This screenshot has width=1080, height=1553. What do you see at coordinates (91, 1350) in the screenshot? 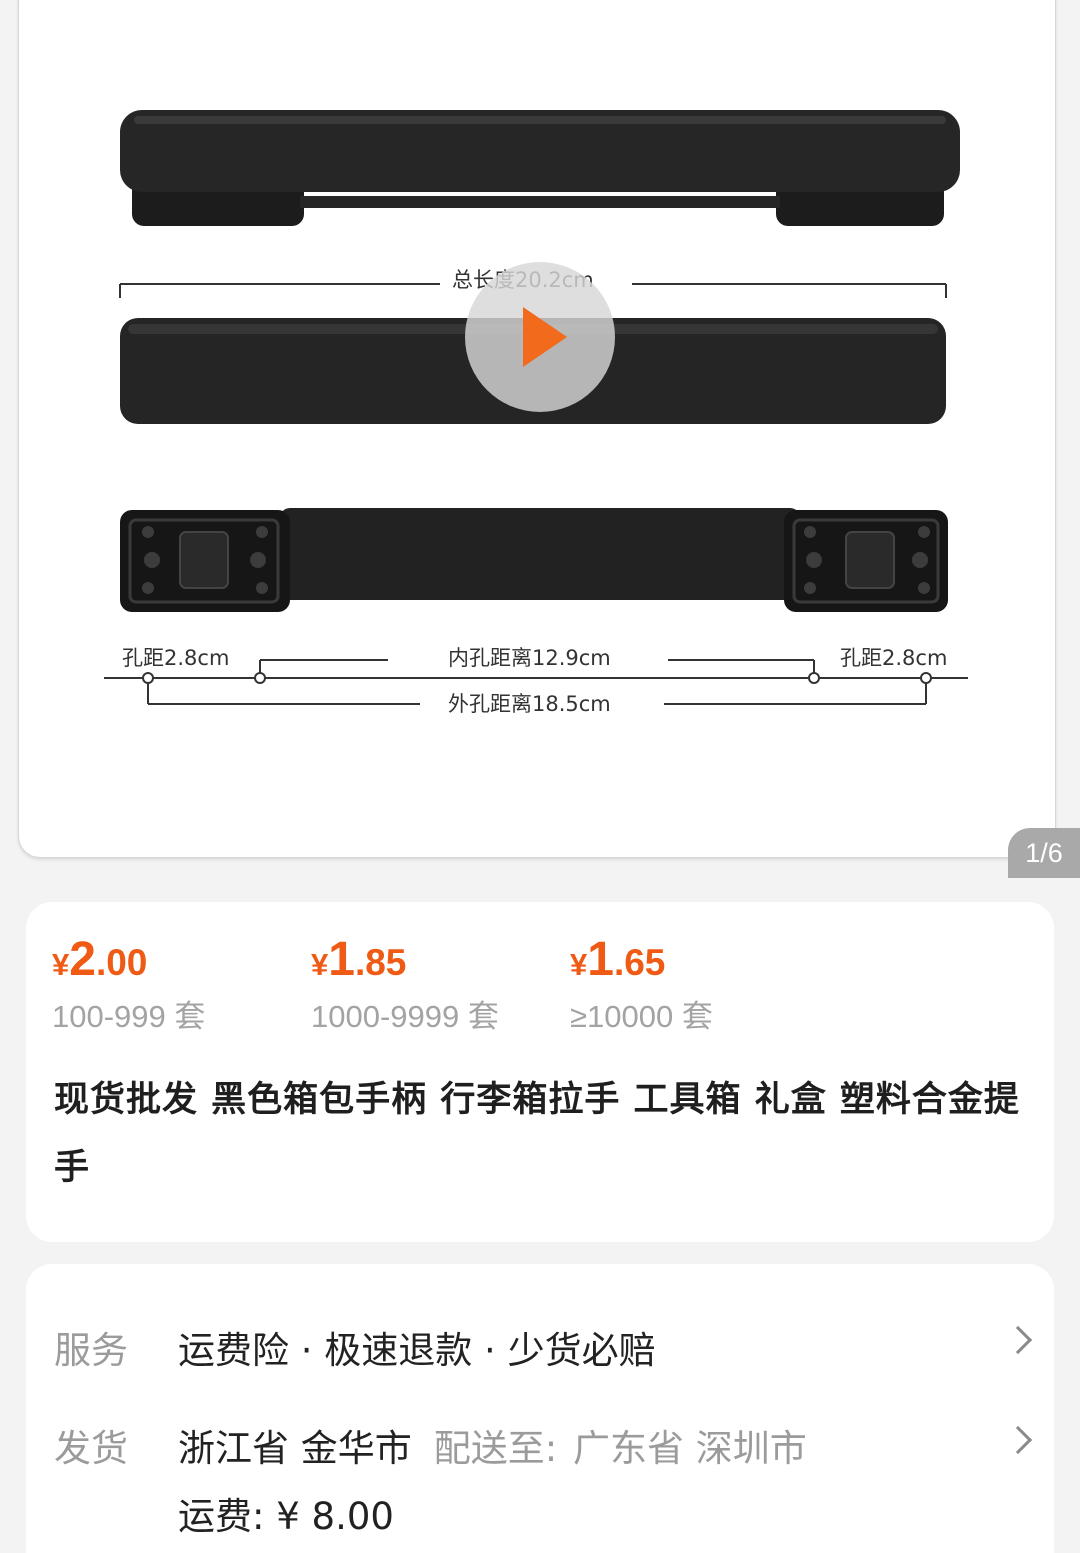
I see `service-label: 服务` at bounding box center [91, 1350].